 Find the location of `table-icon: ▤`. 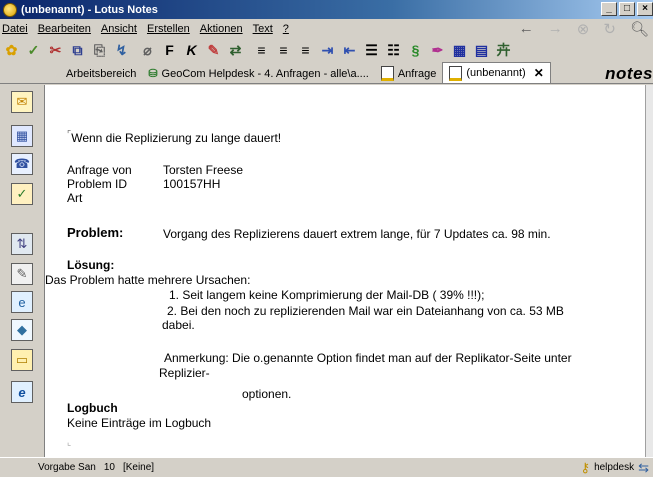

table-icon: ▤ is located at coordinates (481, 50).